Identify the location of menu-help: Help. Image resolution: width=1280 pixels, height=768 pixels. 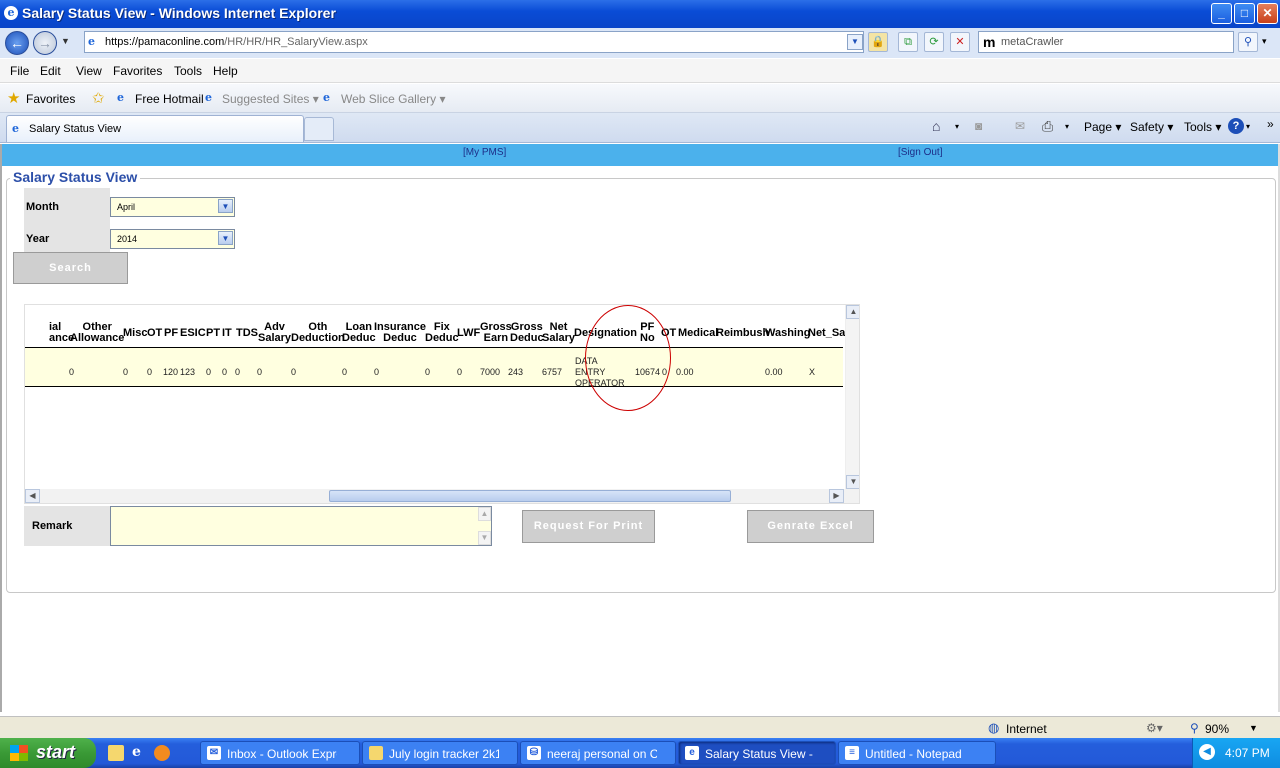
(225, 71).